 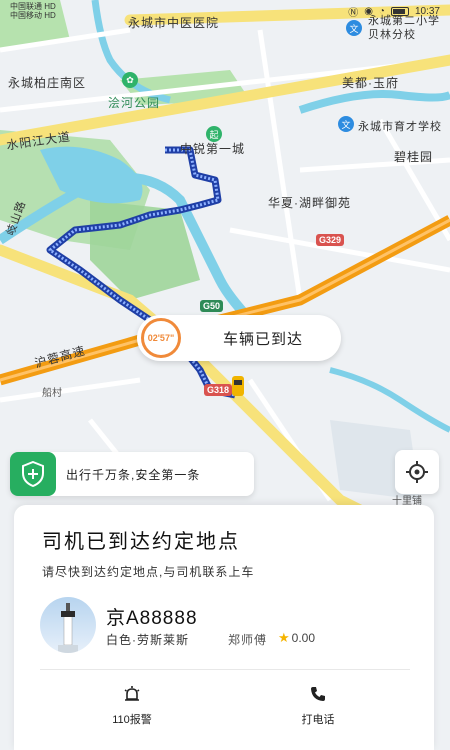 I want to click on carrier-info: 中国联通 HD 中国移动 HD, so click(x=33, y=11).